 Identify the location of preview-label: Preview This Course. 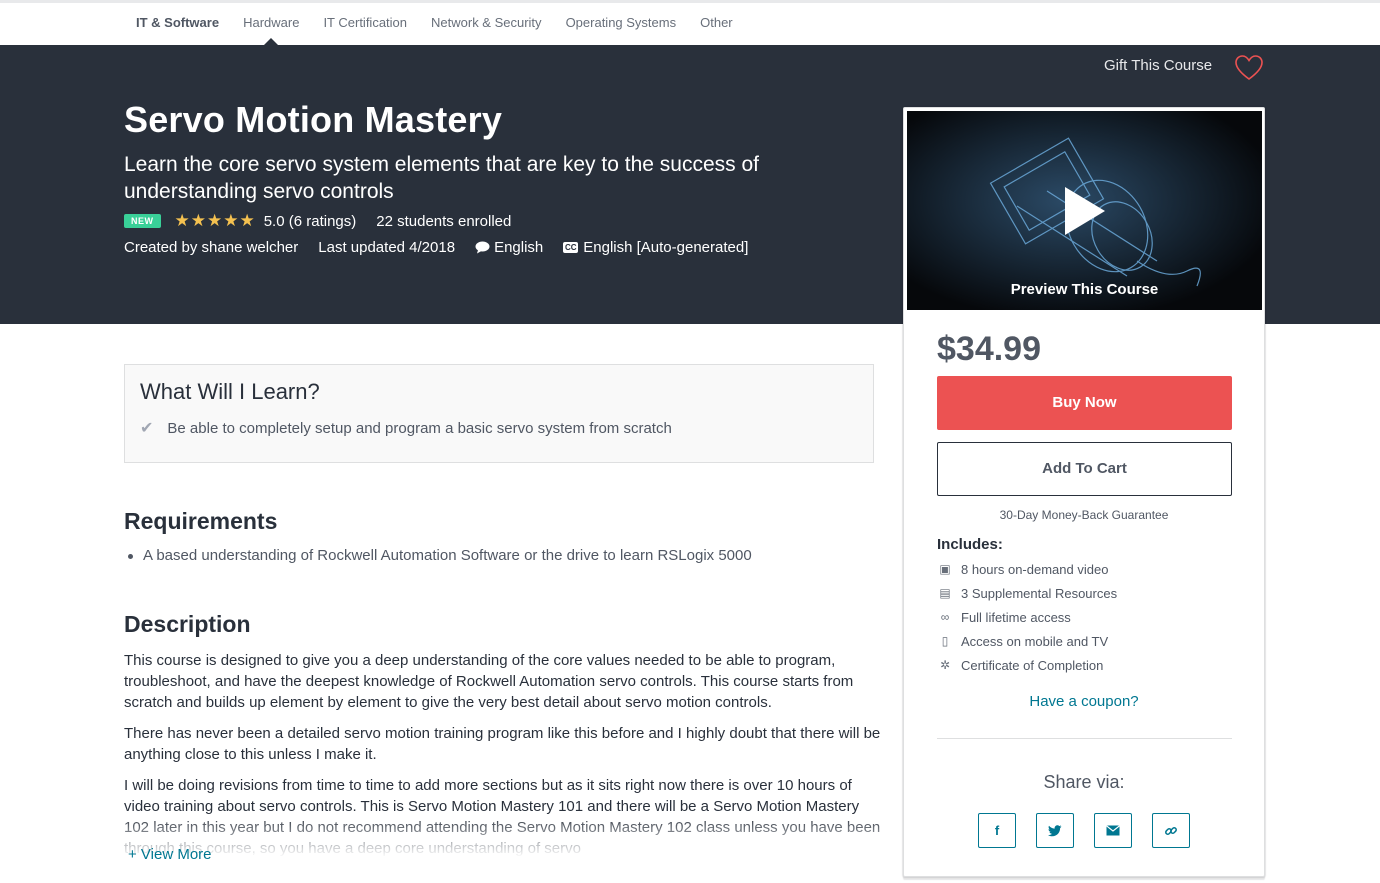
(1084, 289).